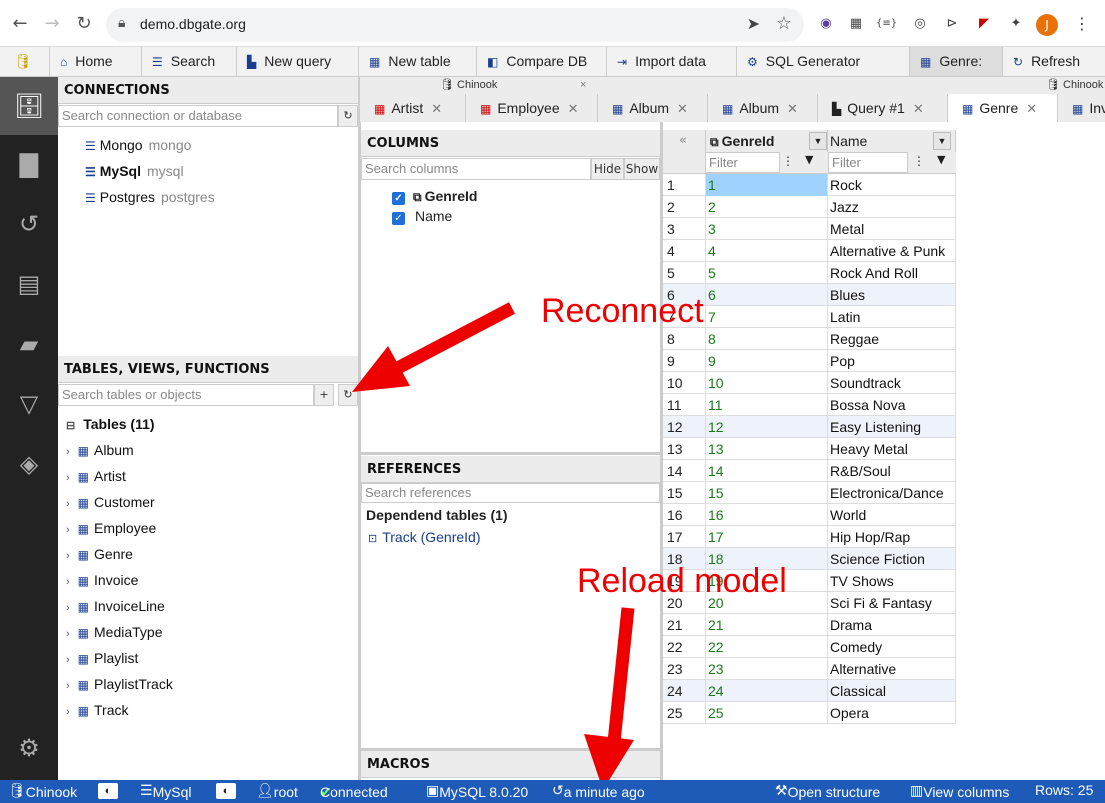 The width and height of the screenshot is (1105, 803). Describe the element at coordinates (1064, 790) in the screenshot. I see `rows-count: Rows: 25` at that location.